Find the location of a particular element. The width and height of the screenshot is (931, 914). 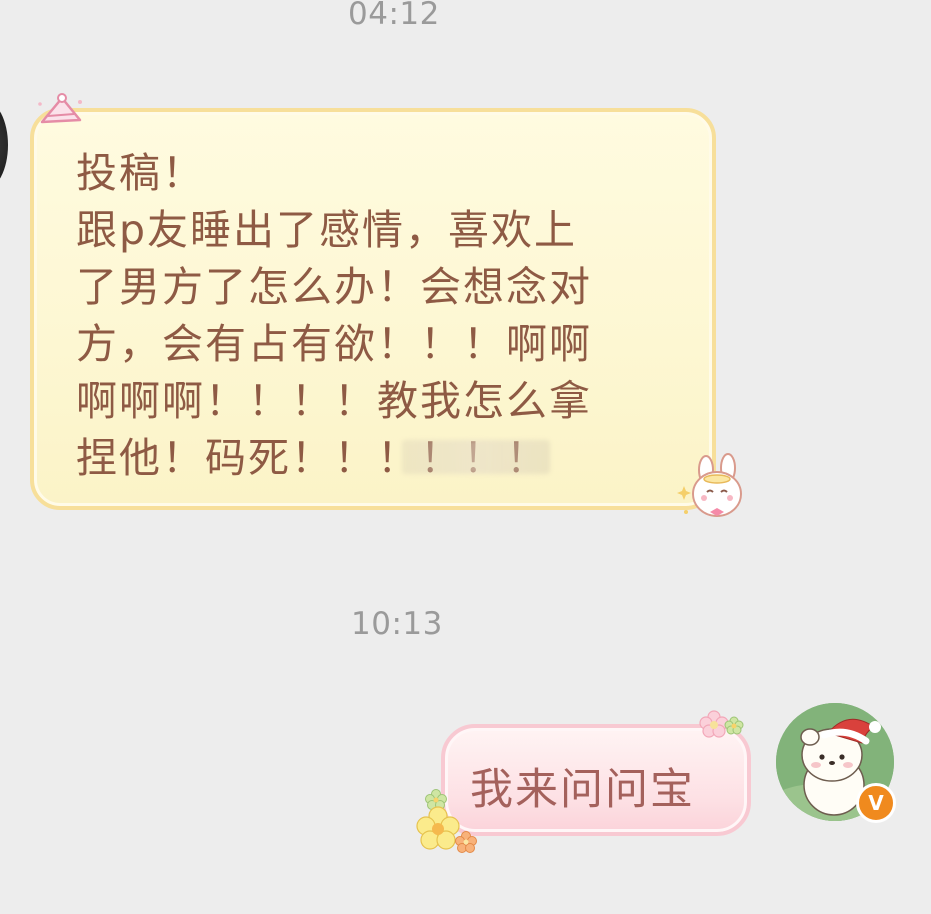

timestamp-1: 04:12 is located at coordinates (394, 16).